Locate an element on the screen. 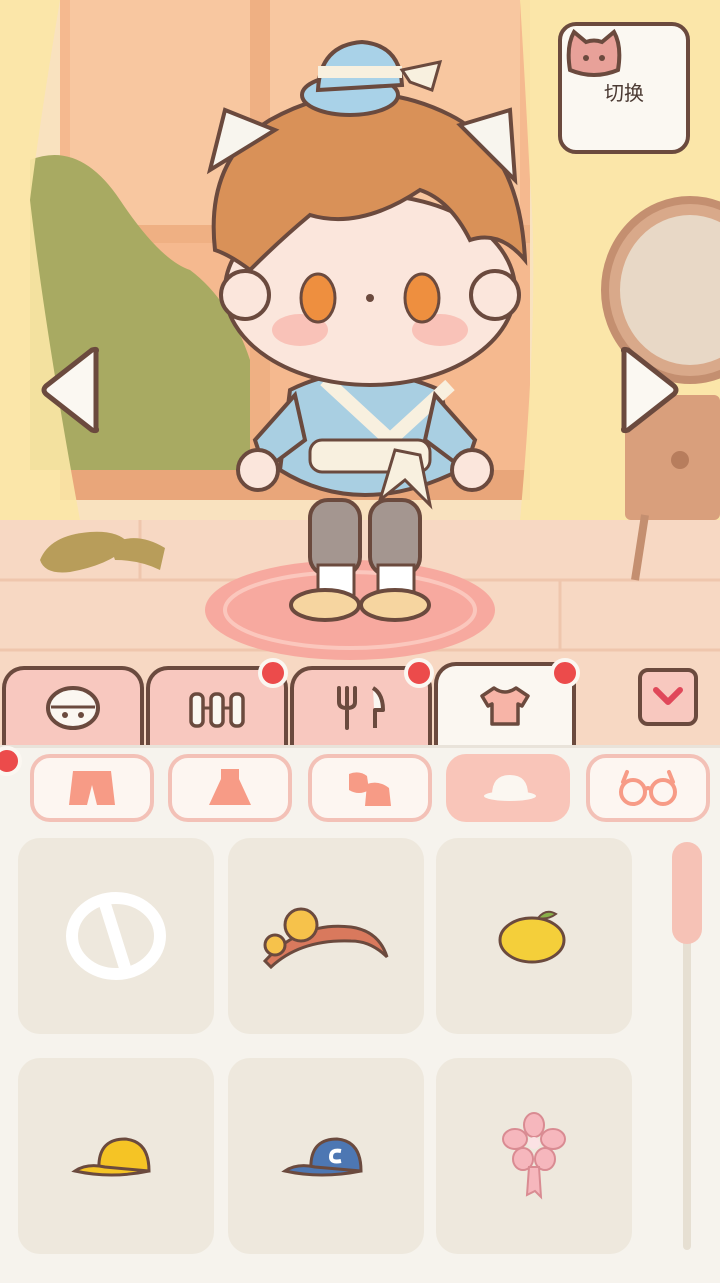 The image size is (720, 1283). subtab-dress is located at coordinates (230, 788).